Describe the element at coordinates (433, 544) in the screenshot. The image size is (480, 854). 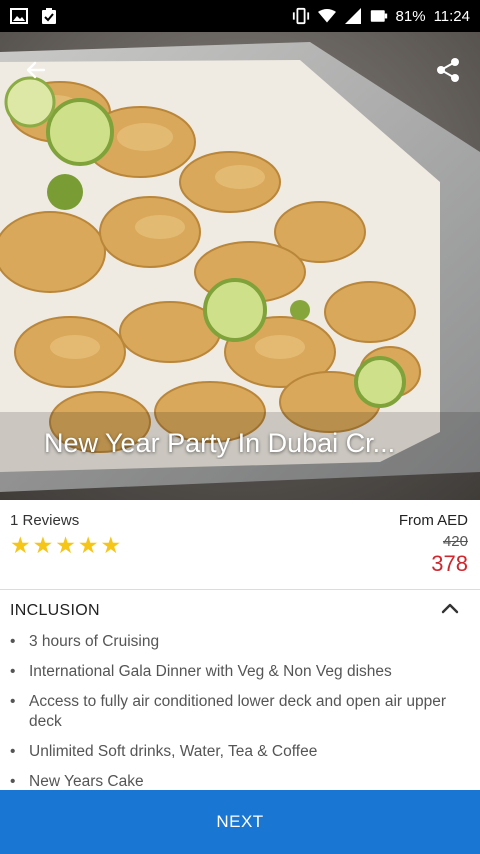
I see `price-block: From AED 420 378` at that location.